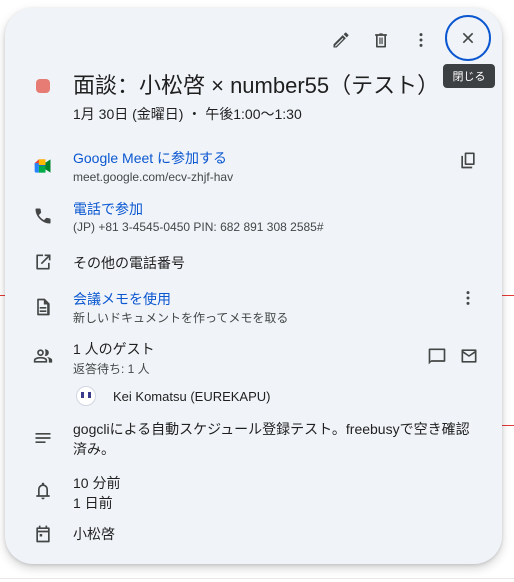 The width and height of the screenshot is (514, 582). I want to click on trash-icon, so click(381, 40).